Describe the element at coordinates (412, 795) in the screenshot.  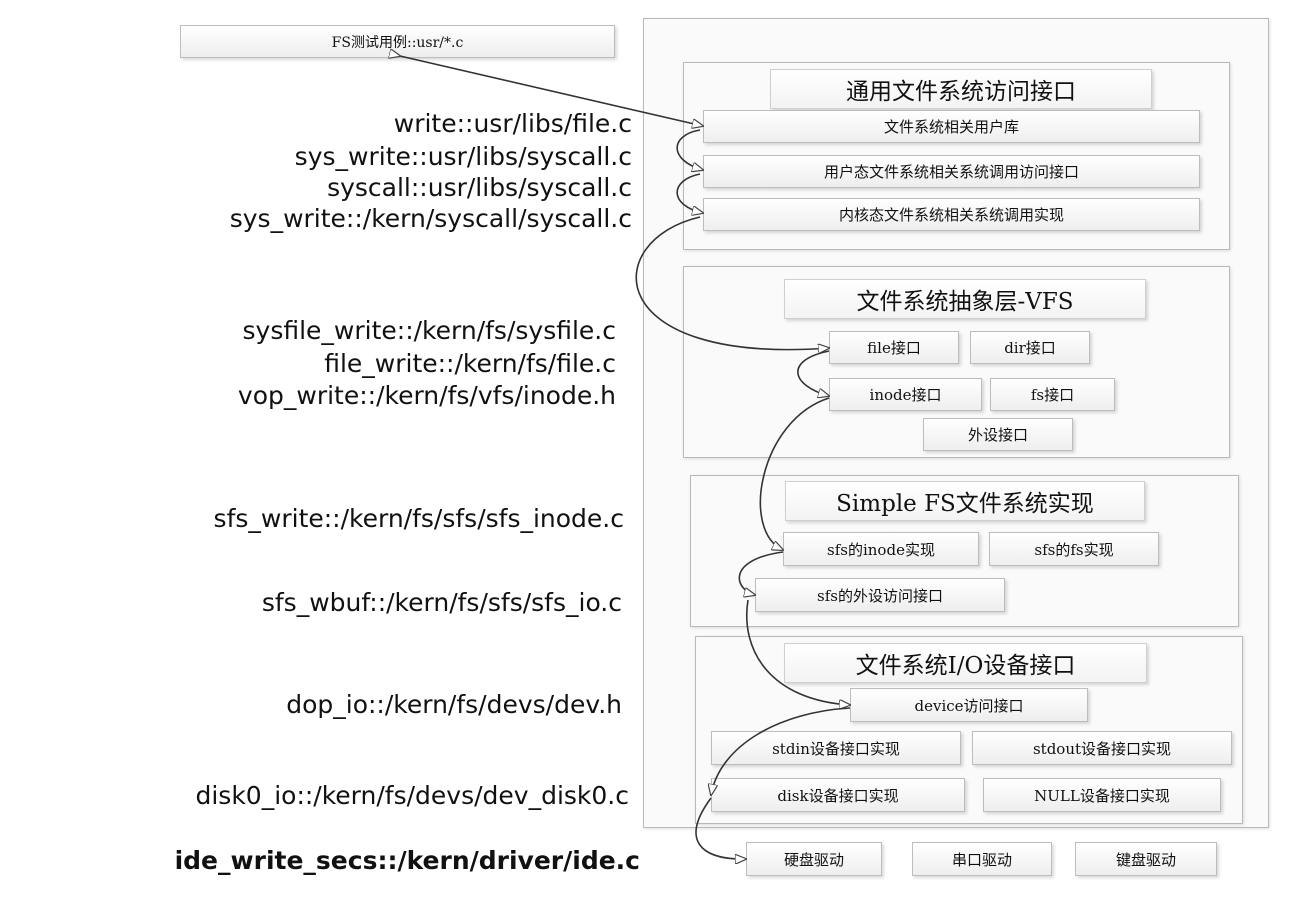
I see `call-disk0-io: disk0_io::/kern/fs/devs/dev_disk0.c` at that location.